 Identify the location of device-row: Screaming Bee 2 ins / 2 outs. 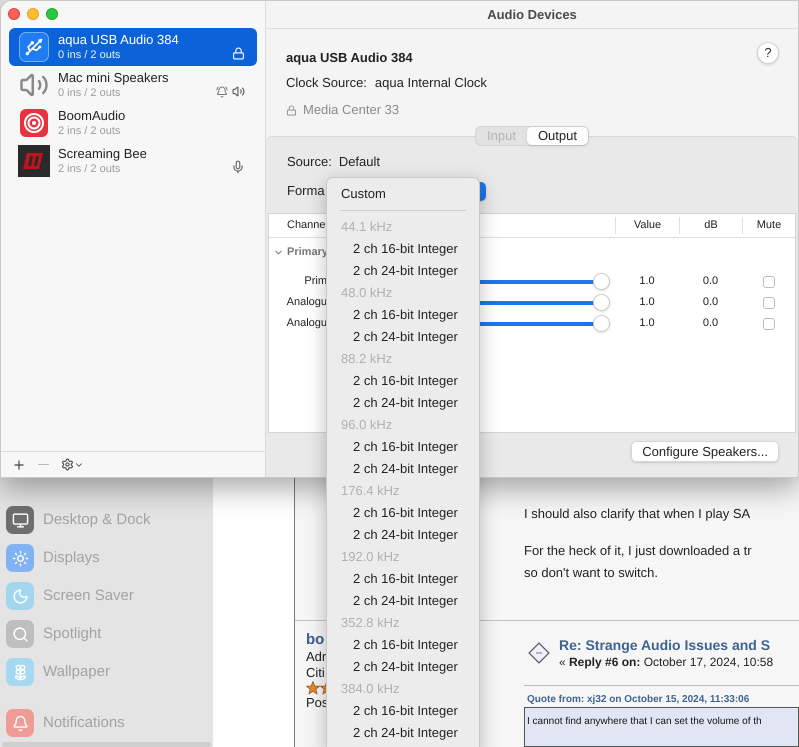
(133, 161).